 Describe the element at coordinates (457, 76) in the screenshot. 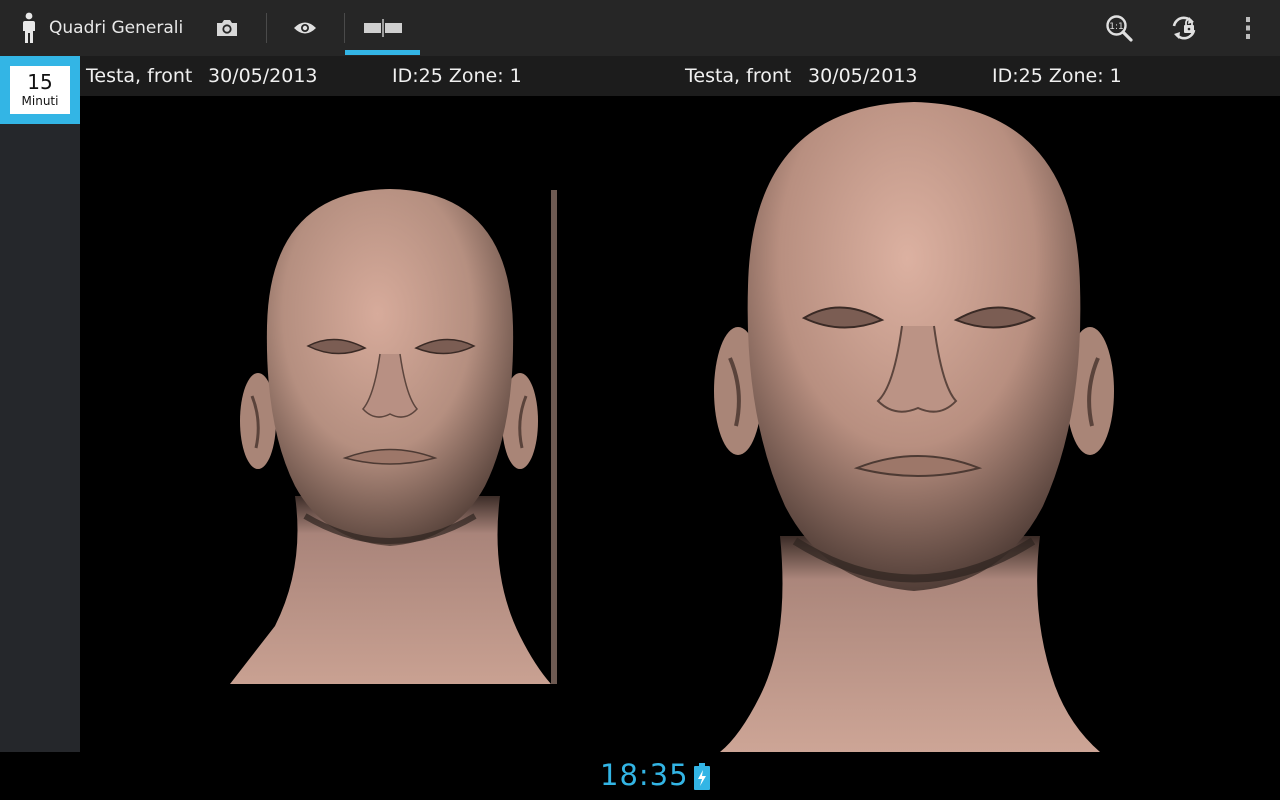

I see `left-view-meta: ID:25 Zone: 1` at that location.